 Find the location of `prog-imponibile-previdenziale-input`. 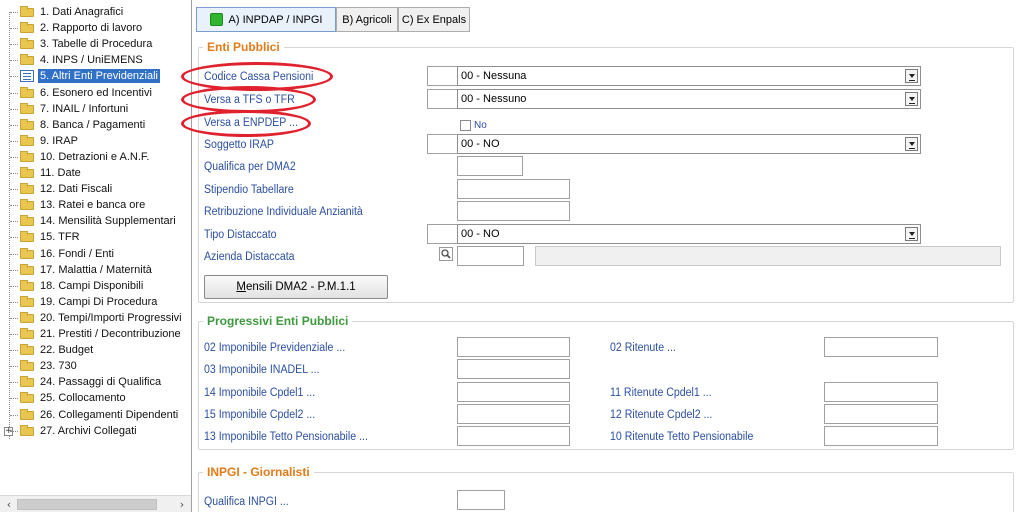

prog-imponibile-previdenziale-input is located at coordinates (513, 347).